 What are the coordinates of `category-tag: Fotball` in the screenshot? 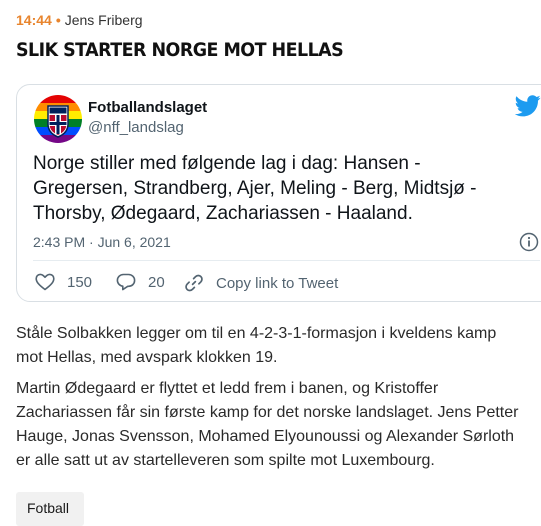 It's located at (50, 509).